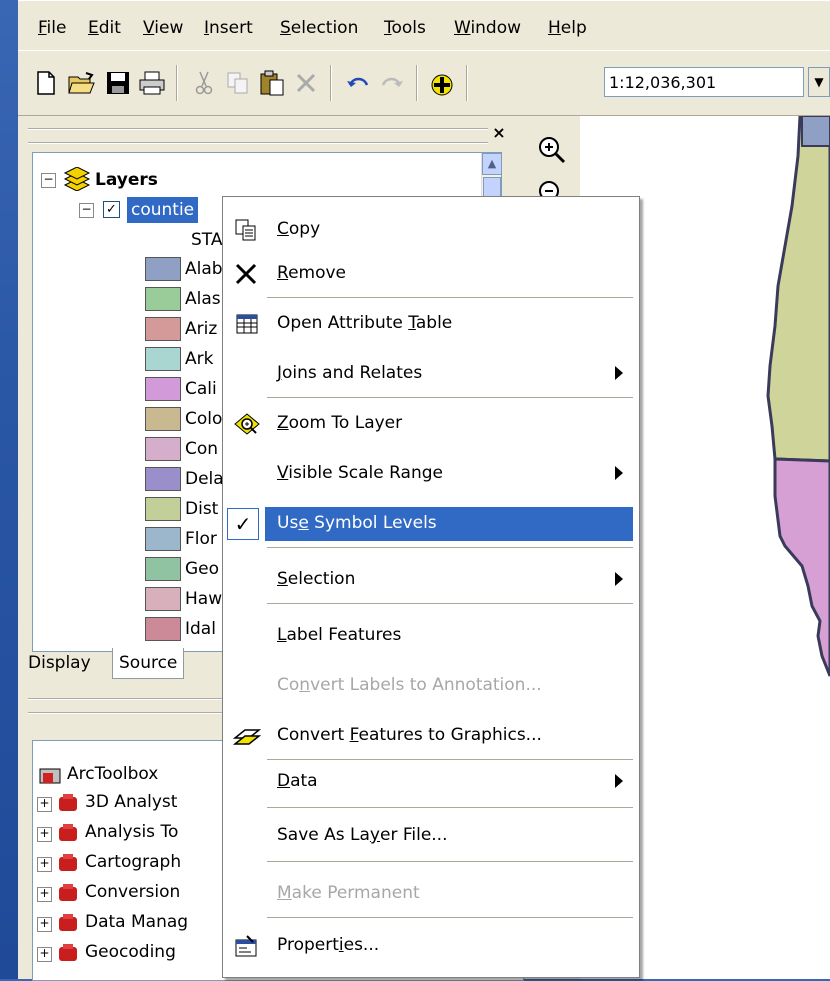  Describe the element at coordinates (430, 230) in the screenshot. I see `menu-item-copy: Copy` at that location.